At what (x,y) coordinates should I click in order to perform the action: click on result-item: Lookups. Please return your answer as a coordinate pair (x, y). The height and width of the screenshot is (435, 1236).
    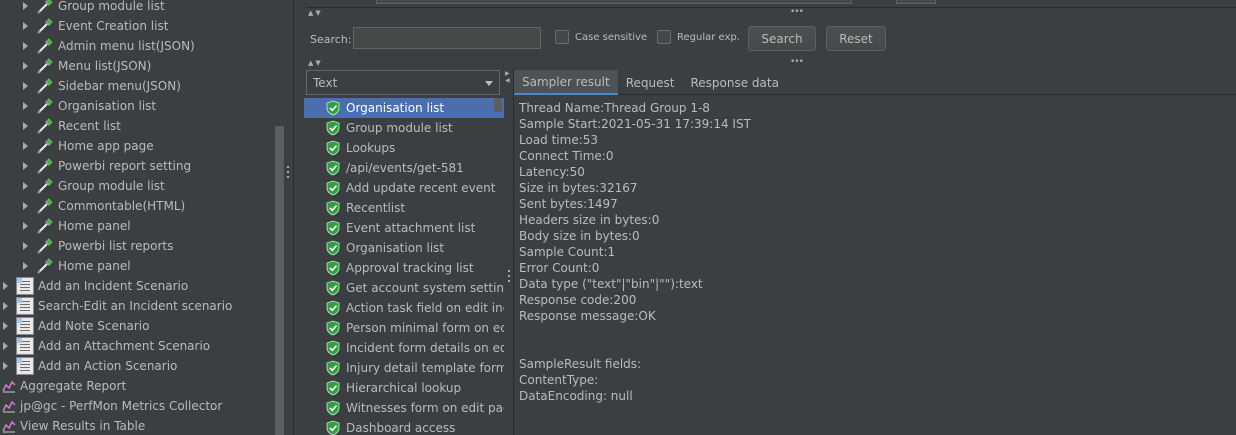
    Looking at the image, I should click on (404, 148).